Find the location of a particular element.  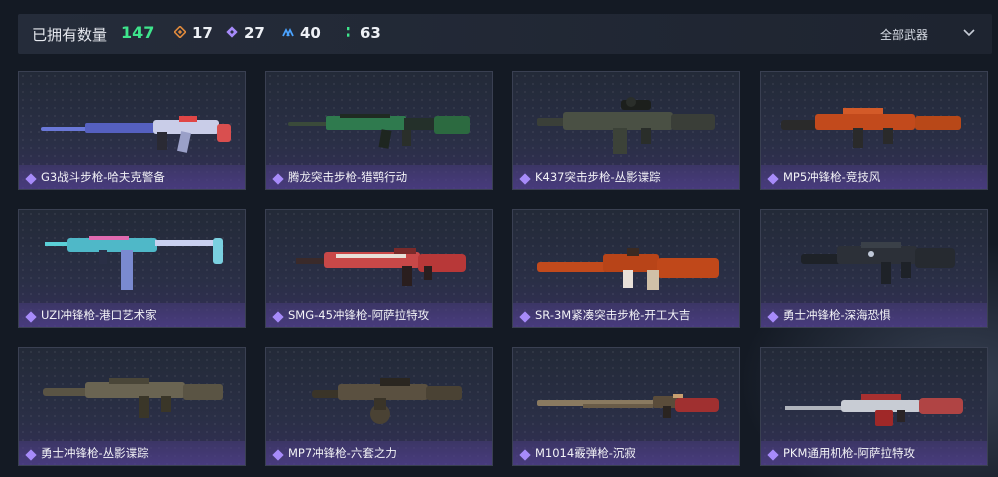

rarity-orange-count: 17 is located at coordinates (193, 33).